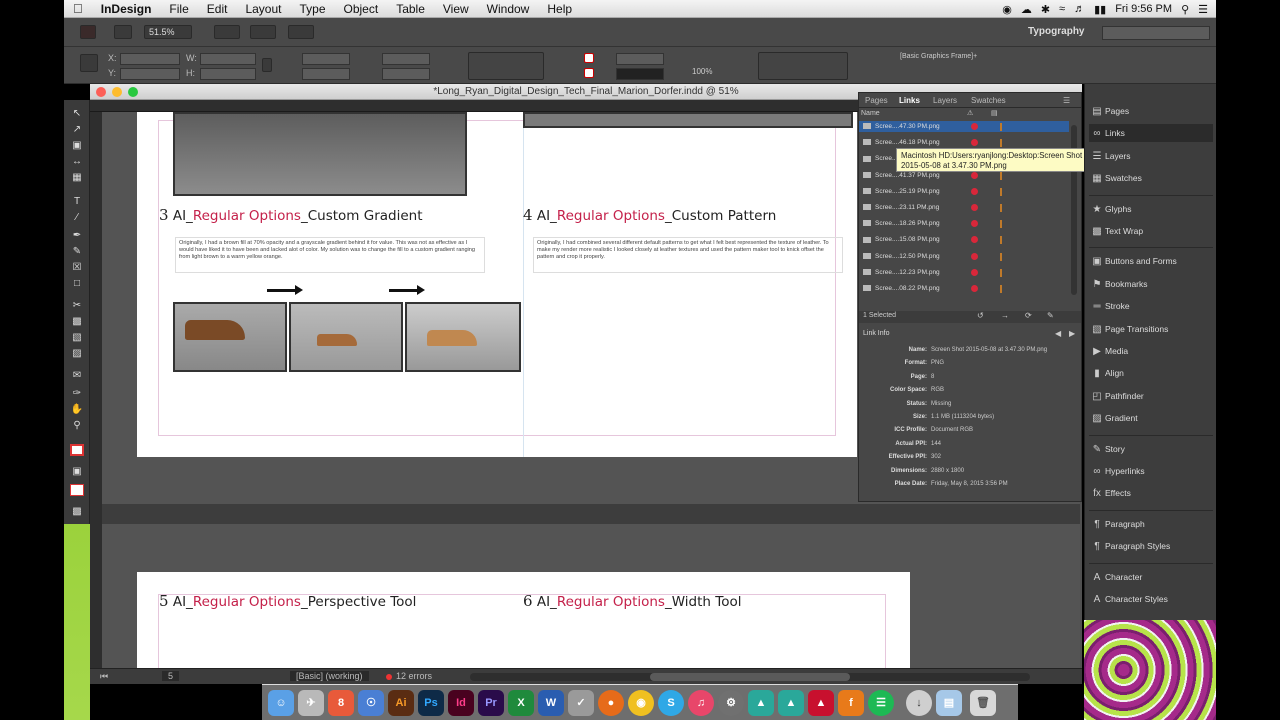  What do you see at coordinates (1050, 315) in the screenshot?
I see `edit-original-icon: ✎` at bounding box center [1050, 315].